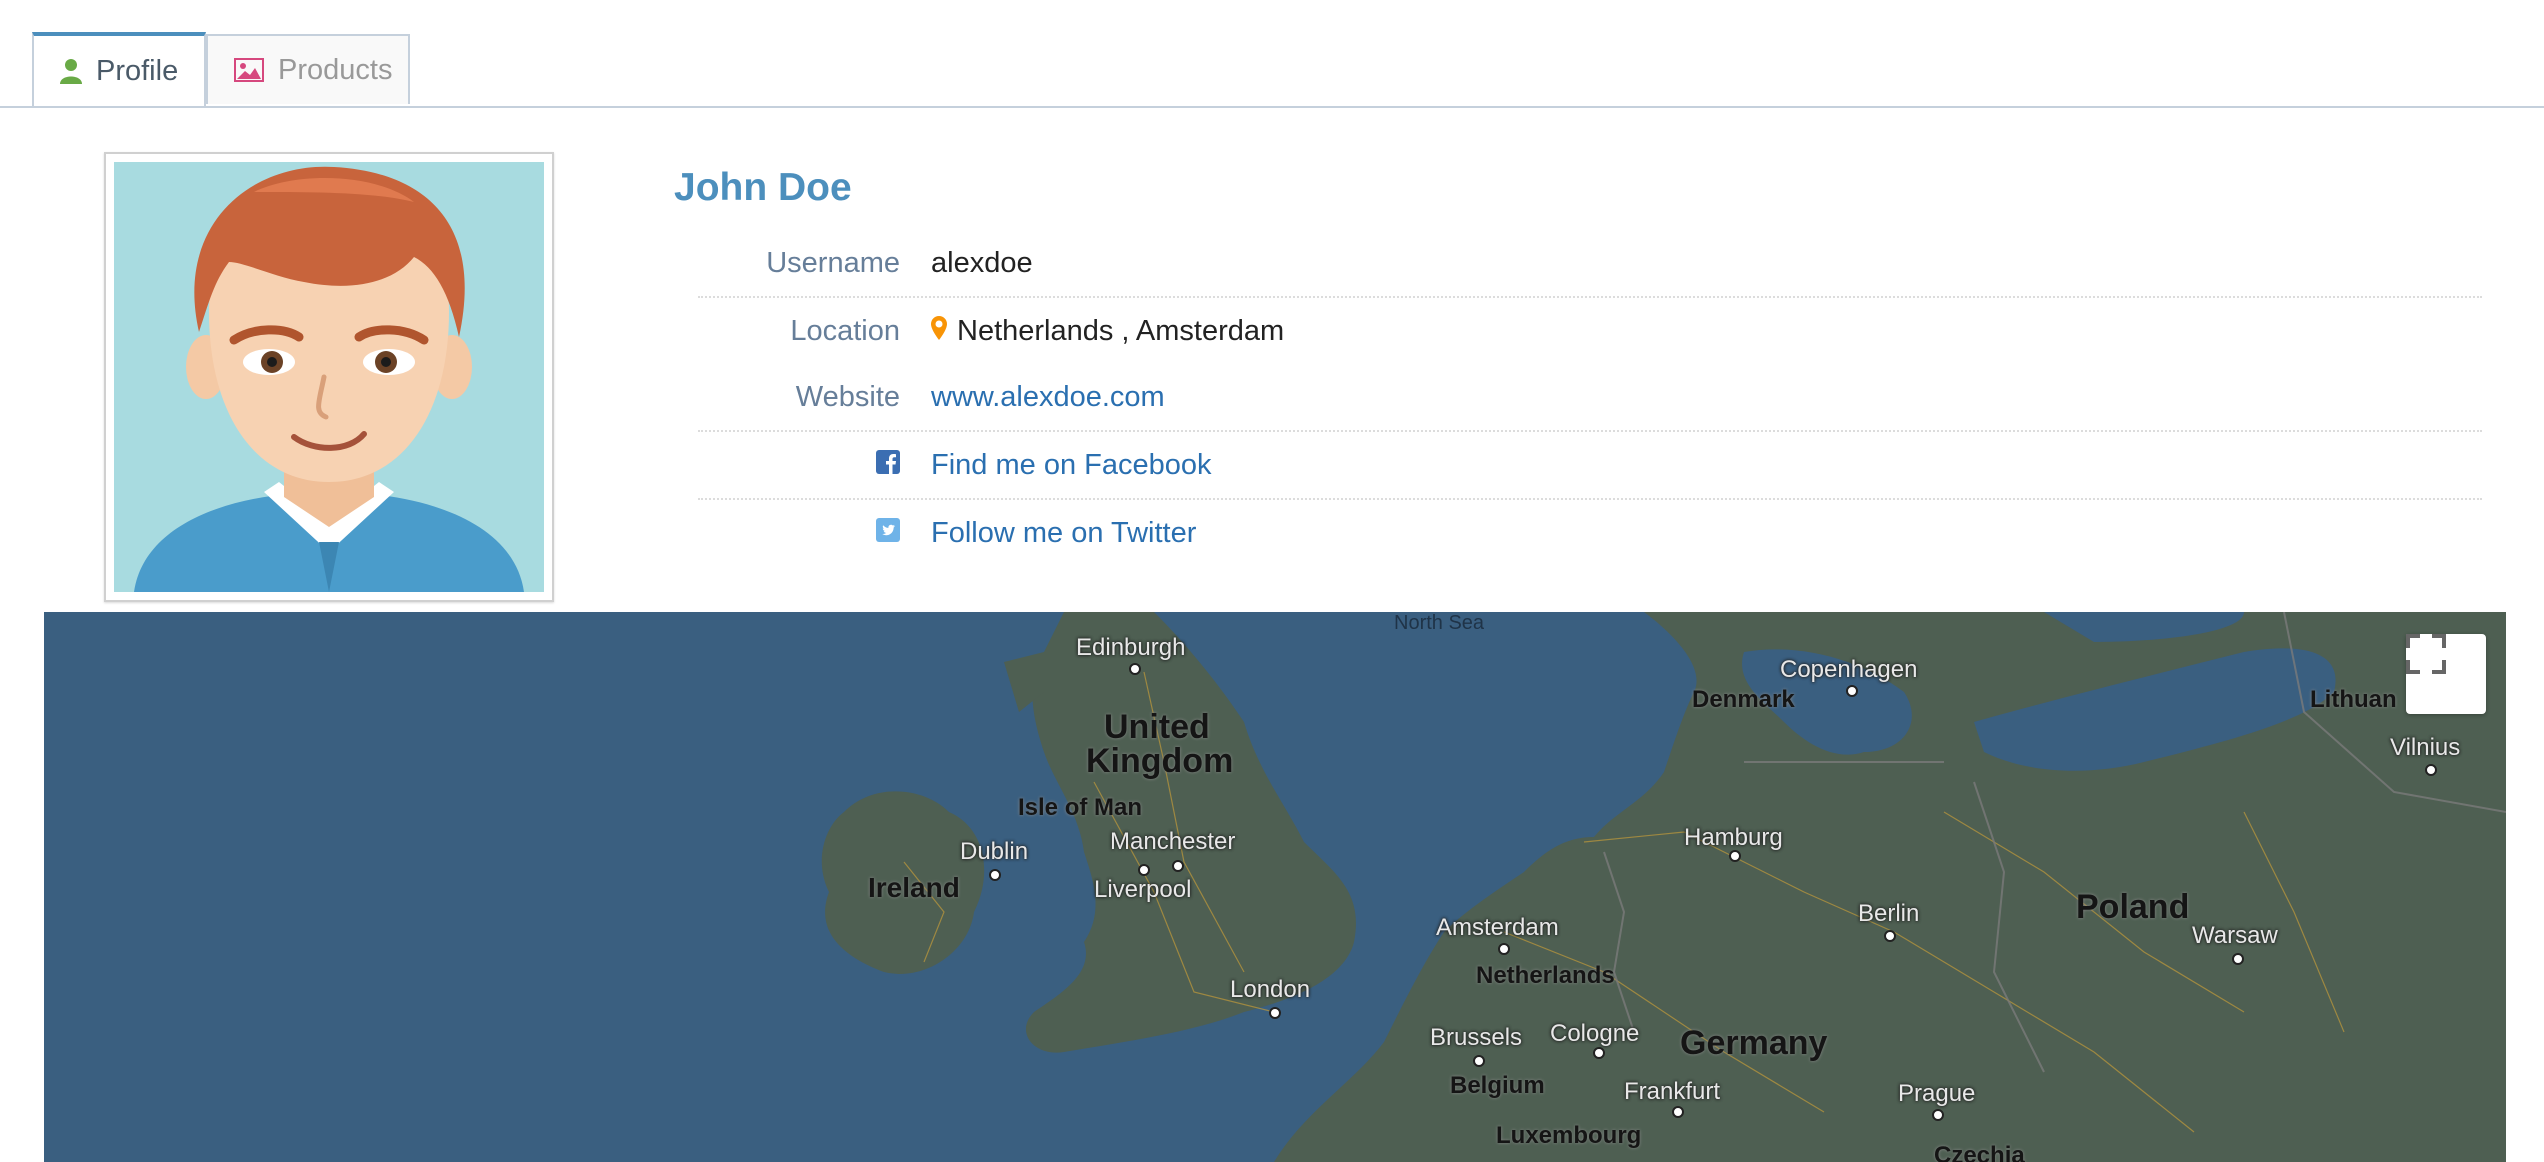 The width and height of the screenshot is (2544, 1162). I want to click on profile-row-username: Username alexdoe, so click(1590, 264).